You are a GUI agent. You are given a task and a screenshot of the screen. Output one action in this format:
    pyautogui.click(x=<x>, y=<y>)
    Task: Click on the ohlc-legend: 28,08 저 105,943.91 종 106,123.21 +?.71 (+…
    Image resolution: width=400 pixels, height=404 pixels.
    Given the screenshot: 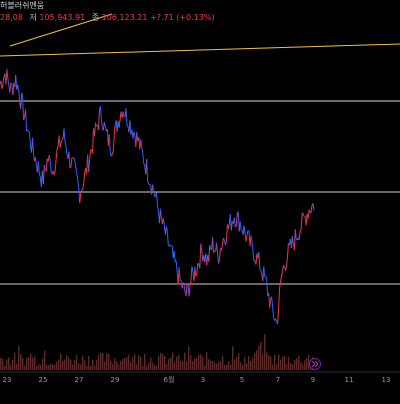 What is the action you would take?
    pyautogui.click(x=200, y=18)
    